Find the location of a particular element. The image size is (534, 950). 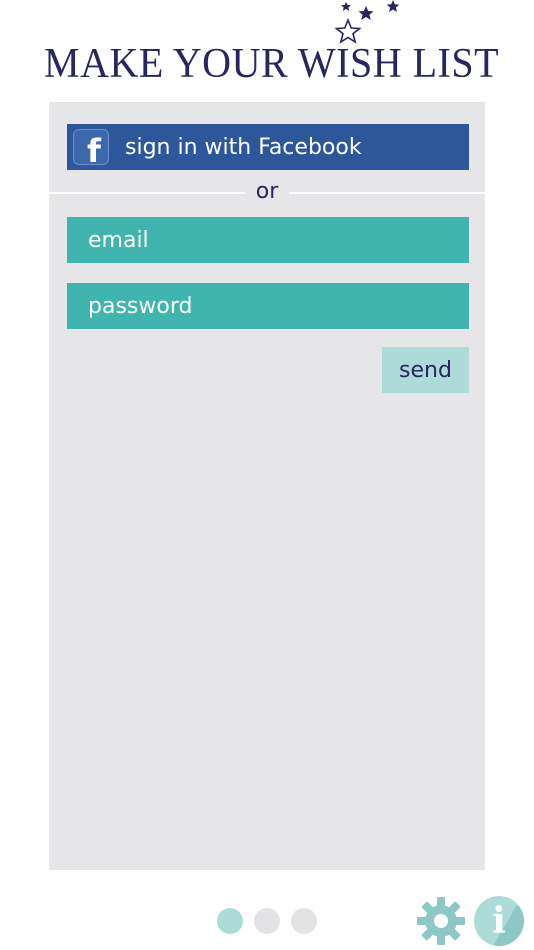

info-button: i is located at coordinates (499, 921).